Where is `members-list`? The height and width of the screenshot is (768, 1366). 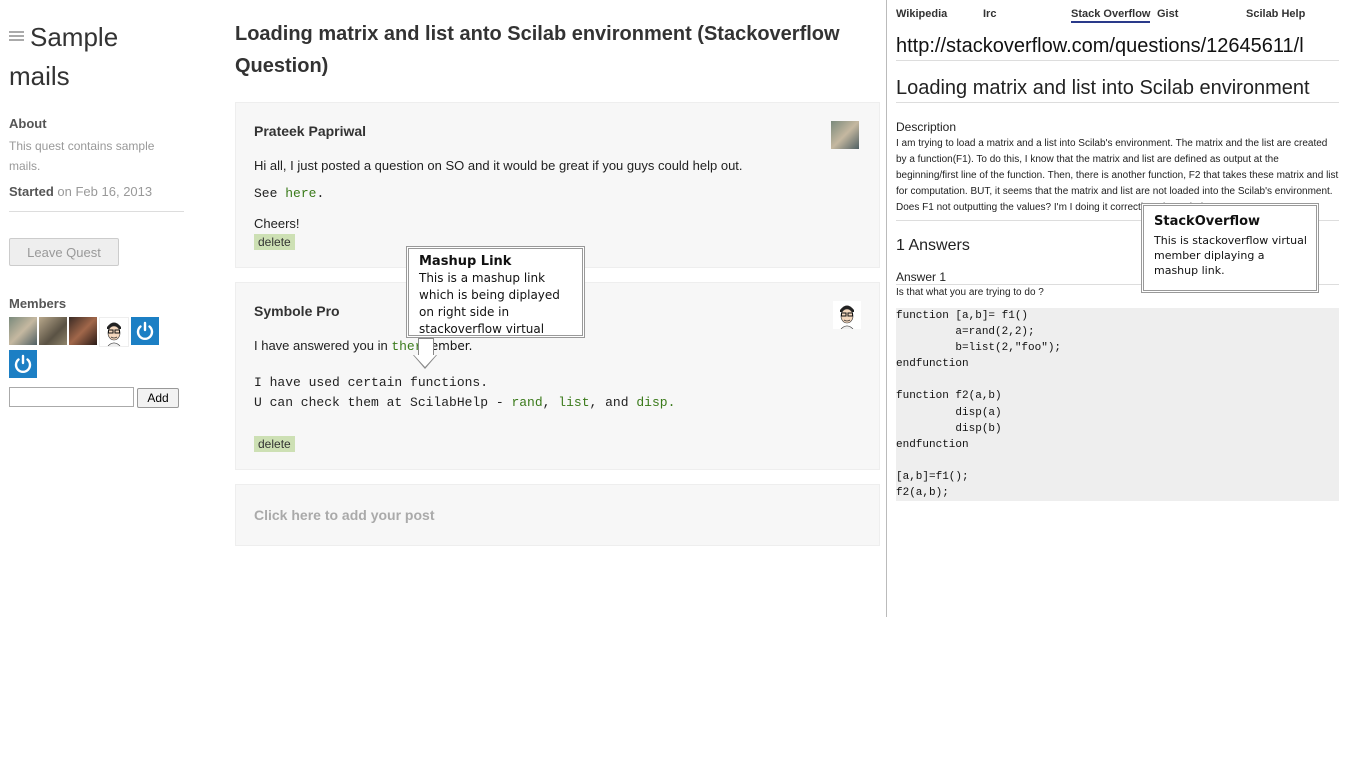
members-list is located at coordinates (89, 349).